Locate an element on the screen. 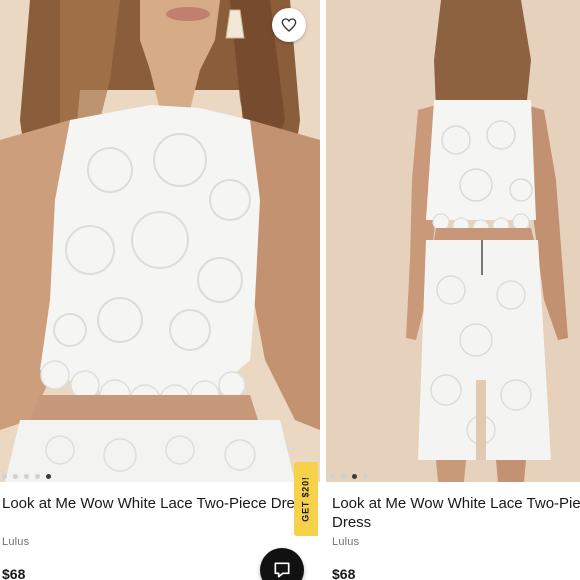 This screenshot has height=580, width=580. promo-tab: GET $20! is located at coordinates (306, 499).